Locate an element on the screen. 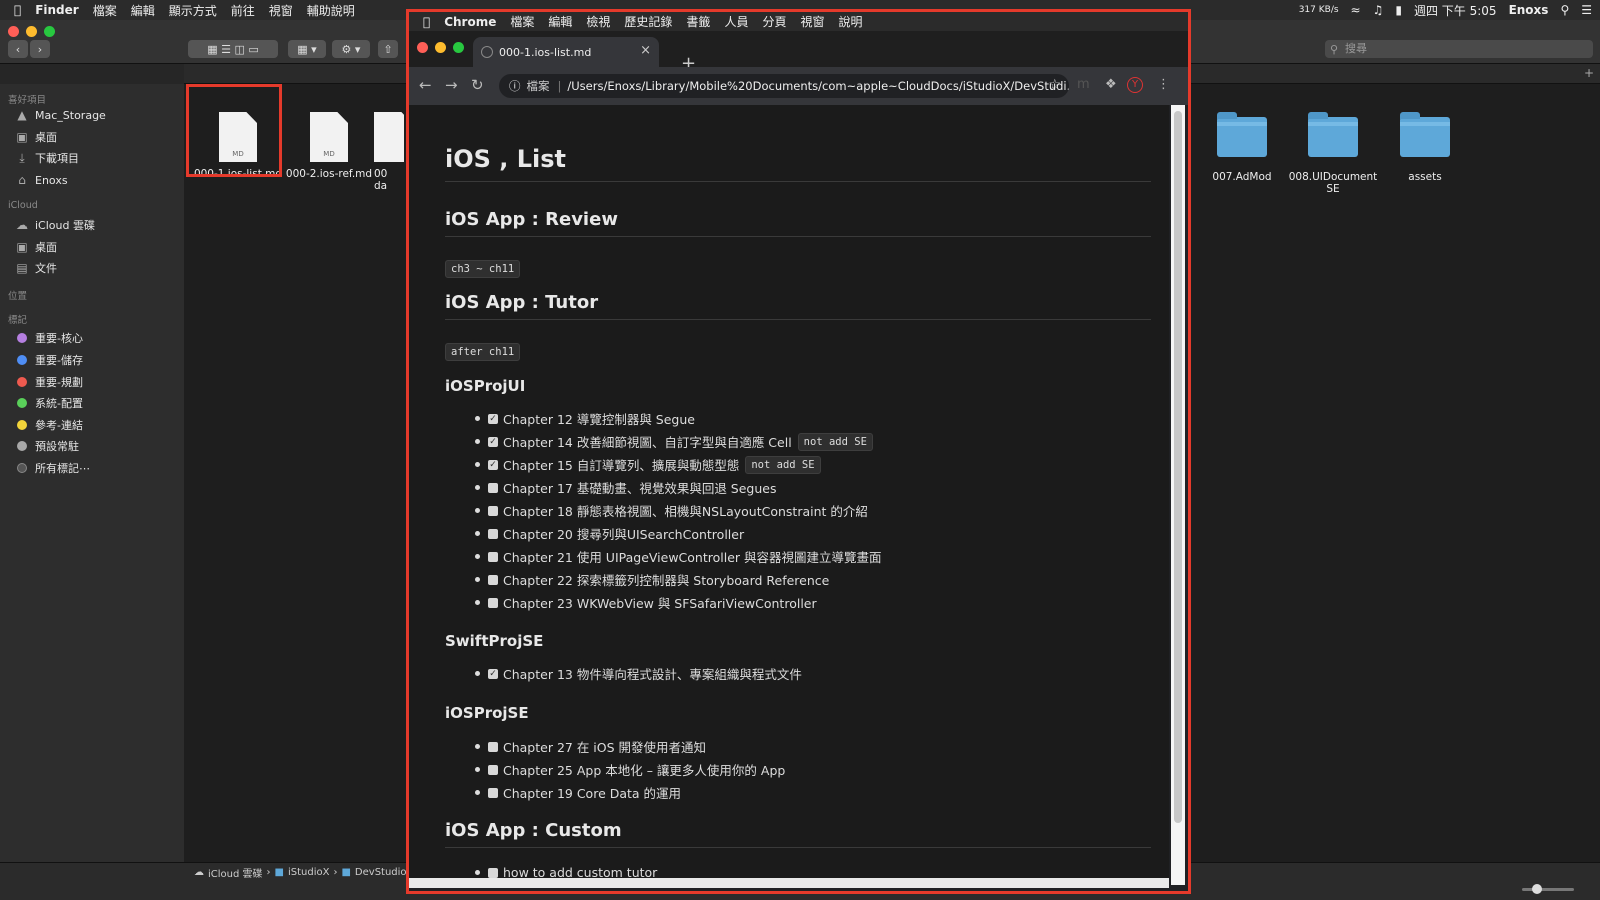 Image resolution: width=1600 pixels, height=900 pixels. sidebar-item-mac-storage: ▲ Mac_Storage is located at coordinates (60, 115).